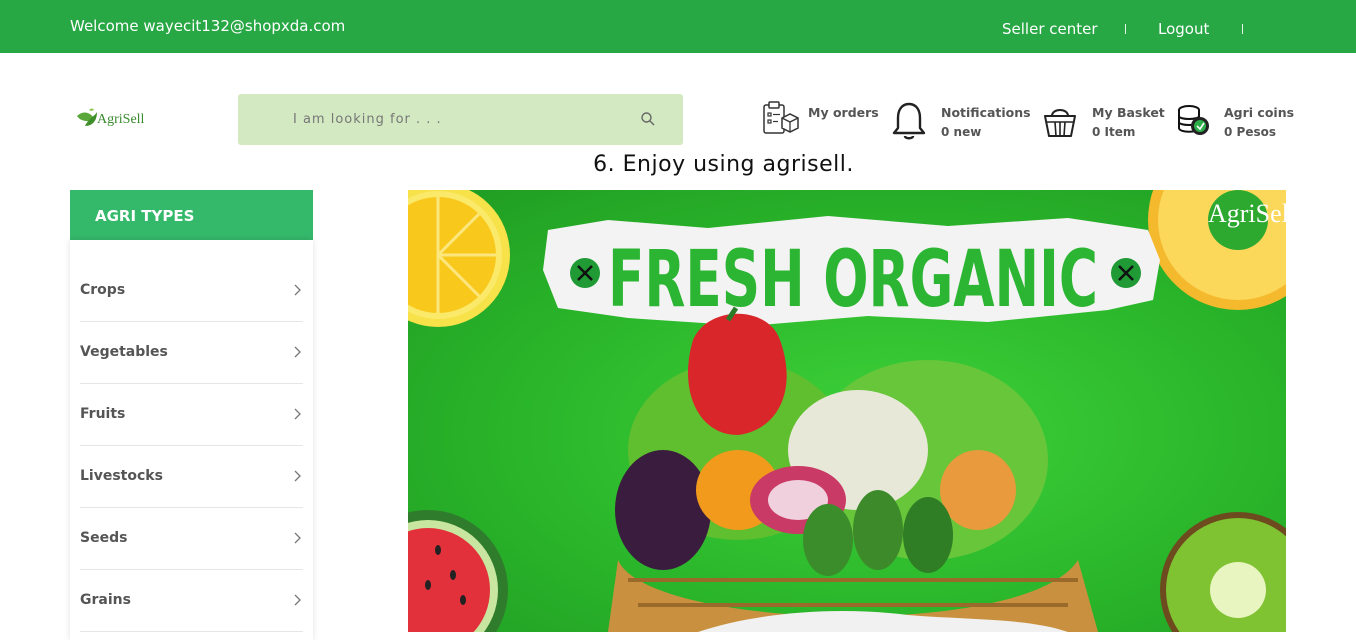  What do you see at coordinates (1114, 132) in the screenshot?
I see `basket-count: 0 Item` at bounding box center [1114, 132].